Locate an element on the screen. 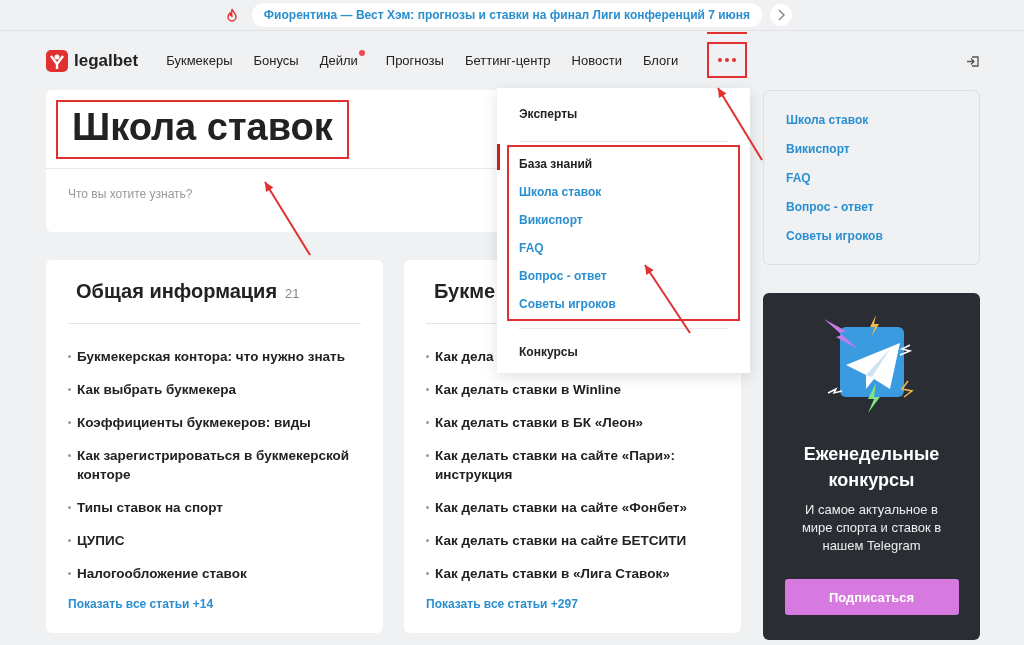  menu-heading: Эксперты is located at coordinates (623, 114).